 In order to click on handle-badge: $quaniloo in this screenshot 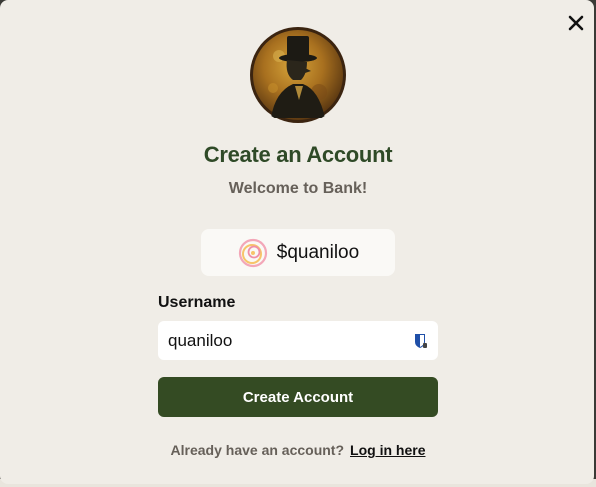, I will do `click(298, 252)`.